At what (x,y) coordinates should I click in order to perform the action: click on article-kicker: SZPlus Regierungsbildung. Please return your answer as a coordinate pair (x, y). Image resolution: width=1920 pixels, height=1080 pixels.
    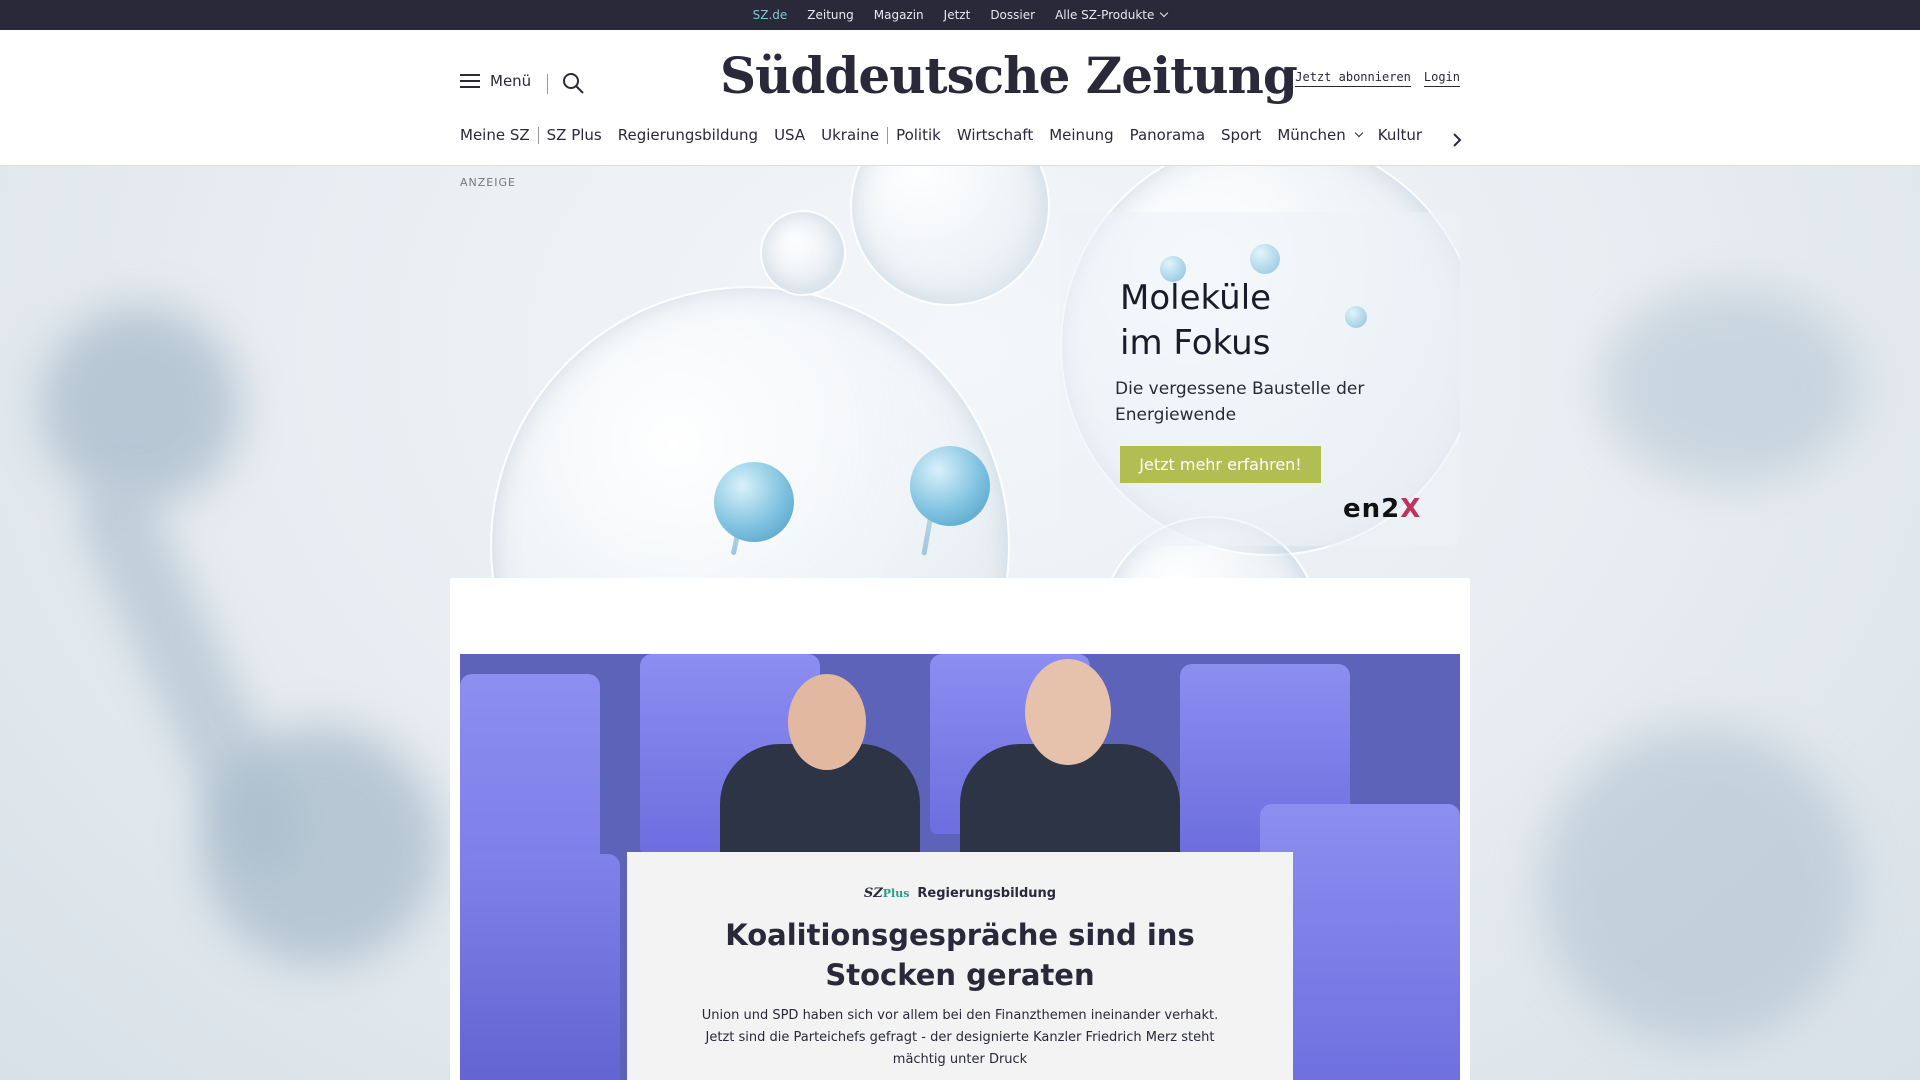
    Looking at the image, I should click on (960, 893).